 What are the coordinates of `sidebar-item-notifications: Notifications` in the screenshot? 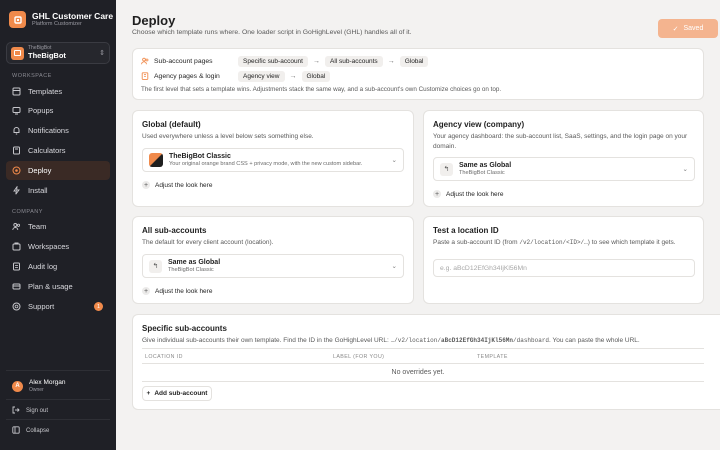 It's located at (58, 130).